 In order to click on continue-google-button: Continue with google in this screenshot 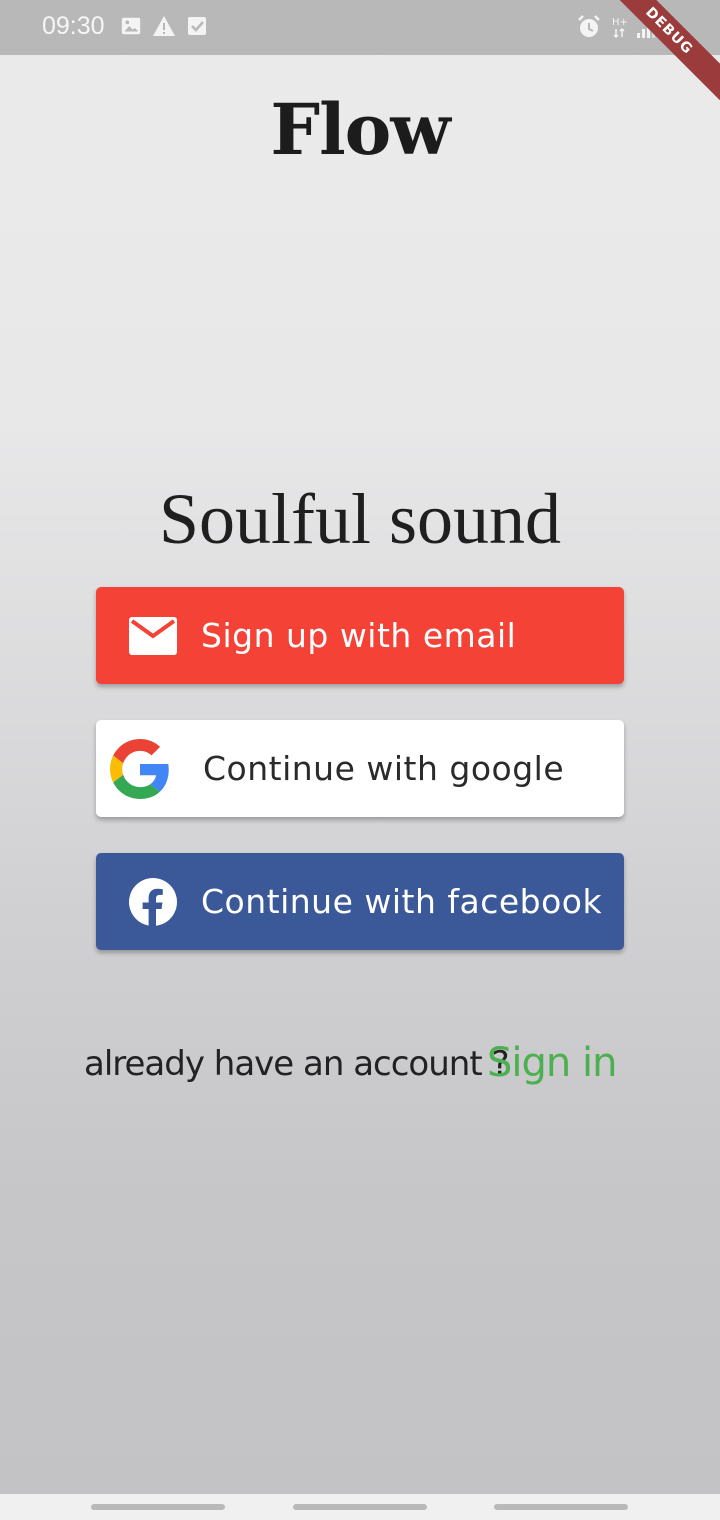, I will do `click(360, 768)`.